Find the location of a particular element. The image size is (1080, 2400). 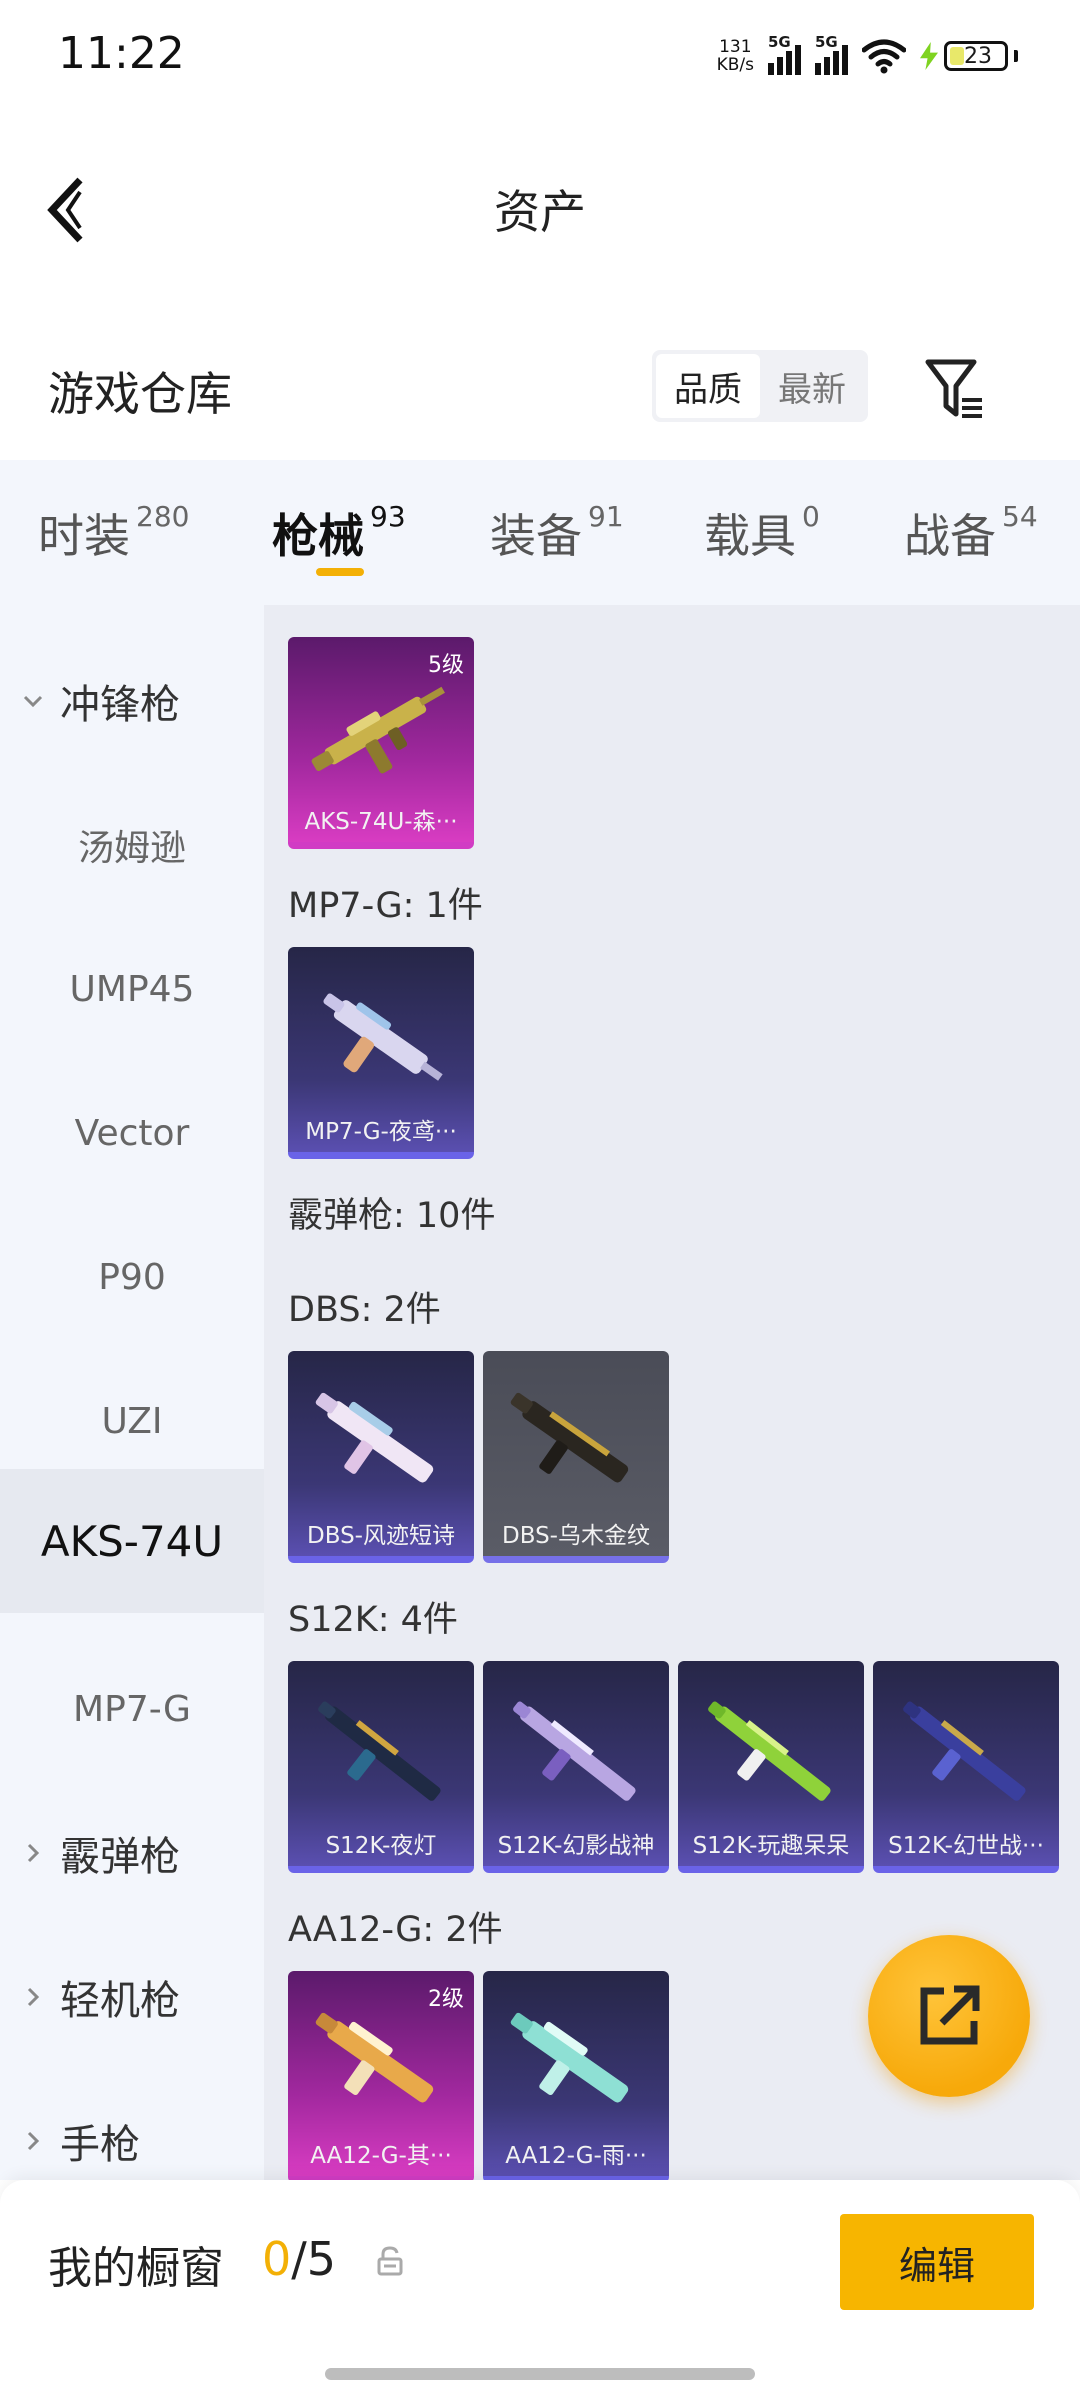

home-indicator is located at coordinates (540, 2374).